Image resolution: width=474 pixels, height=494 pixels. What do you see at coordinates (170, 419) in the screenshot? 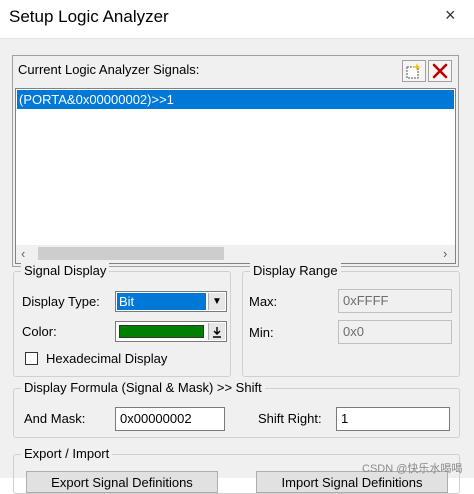
I see `and-mask-field: 0x00000002` at bounding box center [170, 419].